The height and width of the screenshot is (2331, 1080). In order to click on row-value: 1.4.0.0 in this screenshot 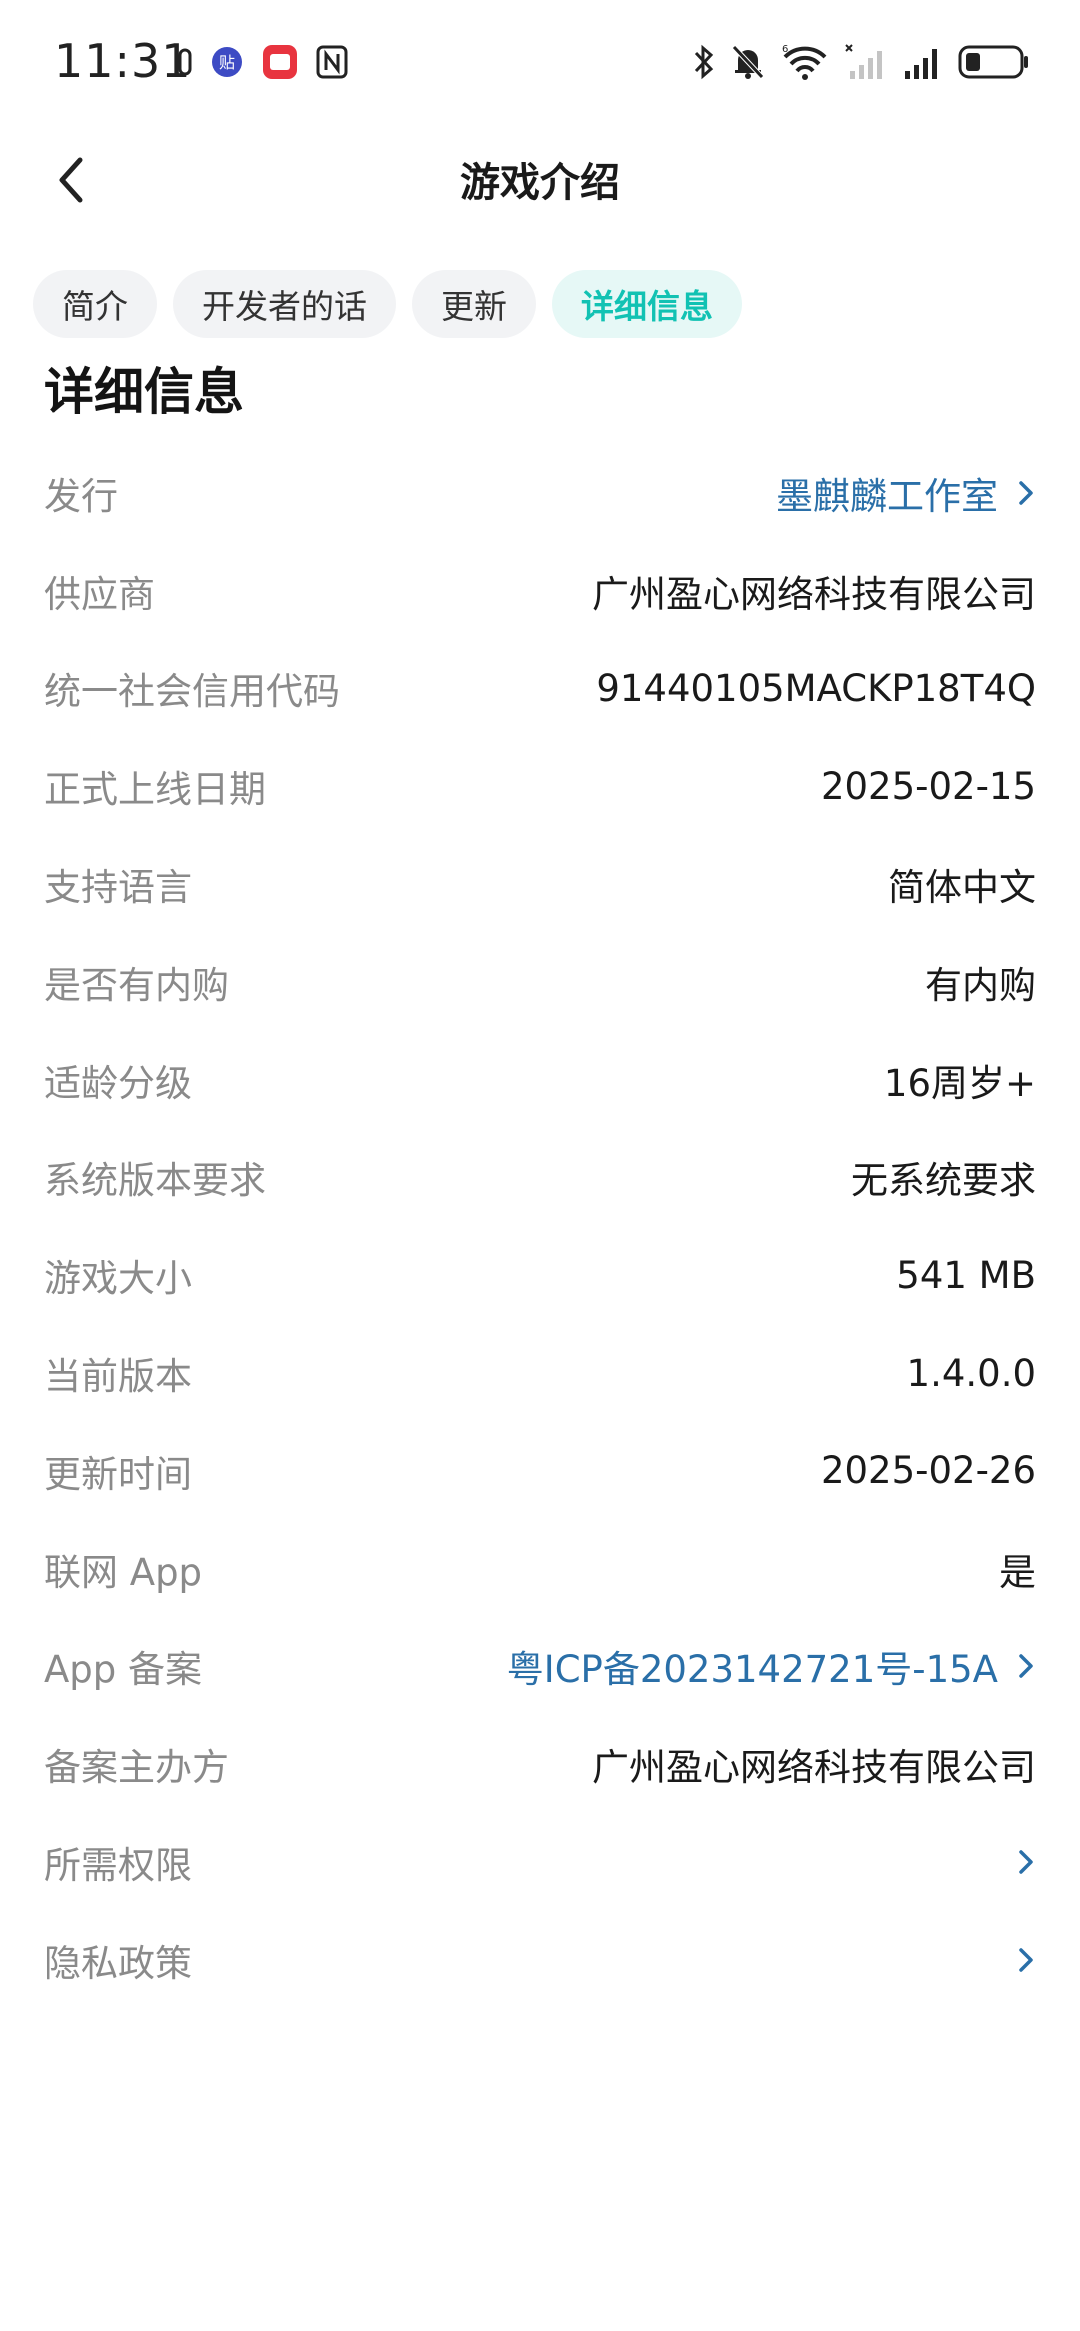, I will do `click(971, 1373)`.